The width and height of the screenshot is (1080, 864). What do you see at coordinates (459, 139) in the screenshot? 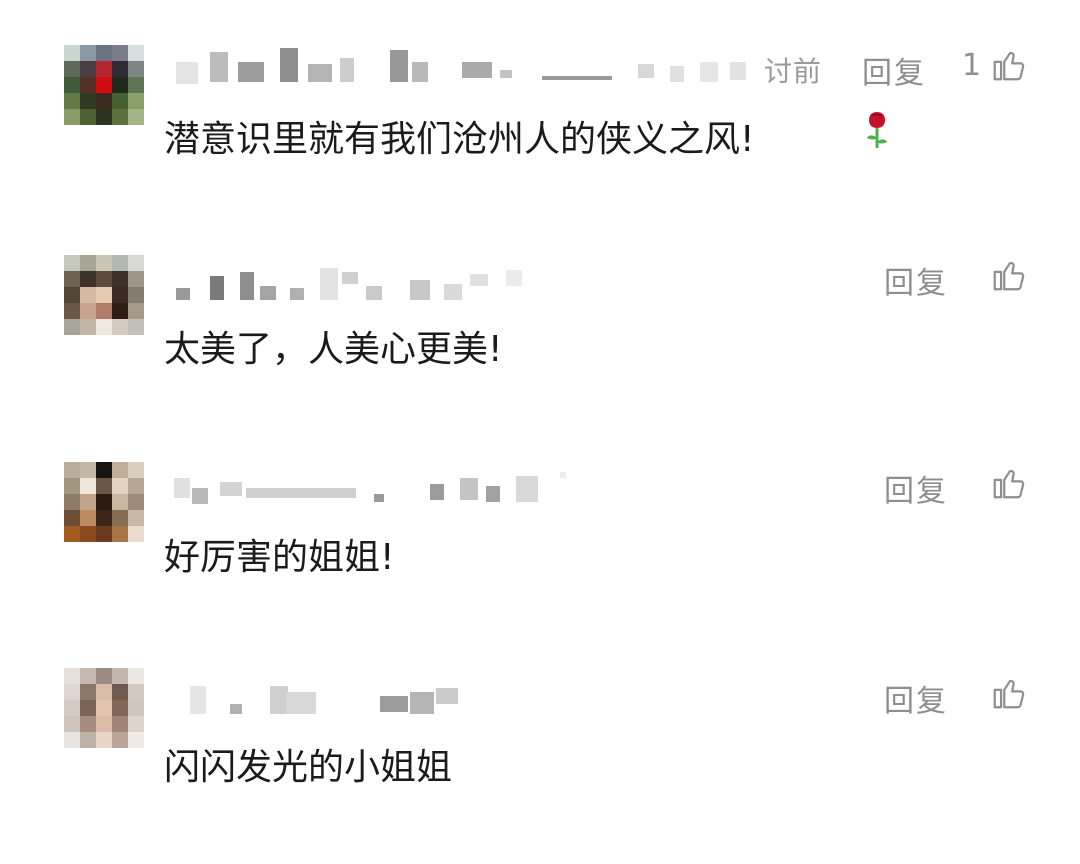
I see `comment-text: 潜意识里就有我们沧州人的侠义之风!` at bounding box center [459, 139].